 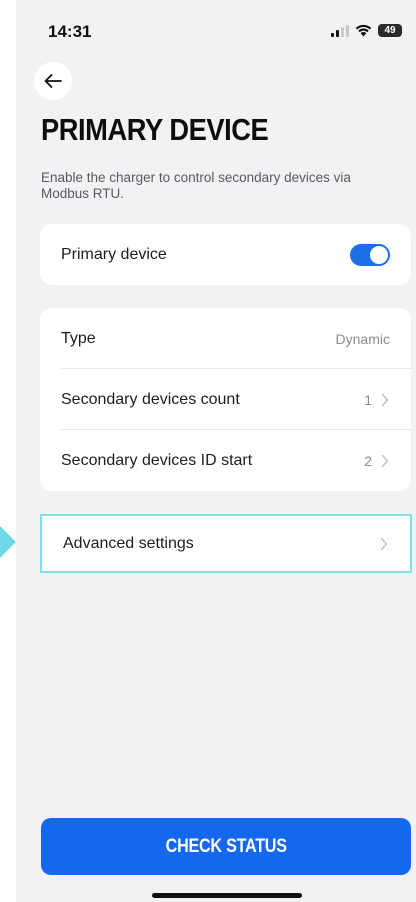 What do you see at coordinates (227, 895) in the screenshot?
I see `home-indicator` at bounding box center [227, 895].